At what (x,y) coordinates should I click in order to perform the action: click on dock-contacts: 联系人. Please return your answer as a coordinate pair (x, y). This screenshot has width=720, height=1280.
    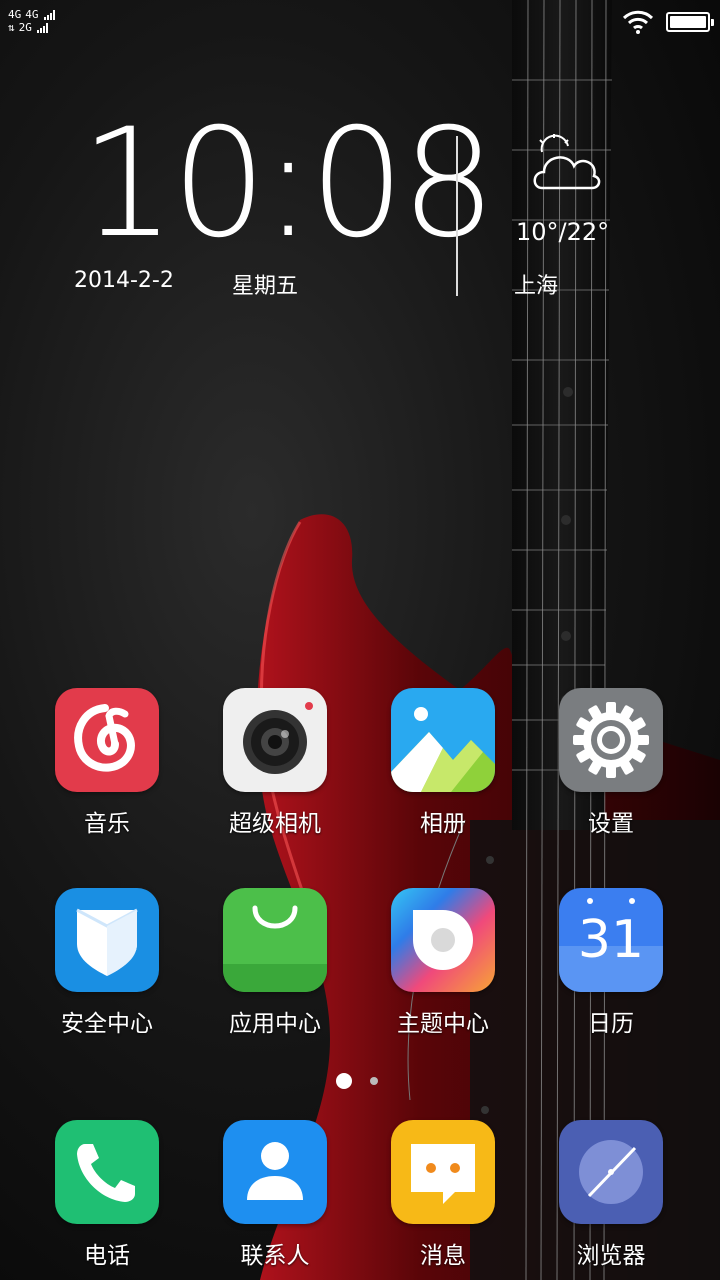
    Looking at the image, I should click on (275, 1195).